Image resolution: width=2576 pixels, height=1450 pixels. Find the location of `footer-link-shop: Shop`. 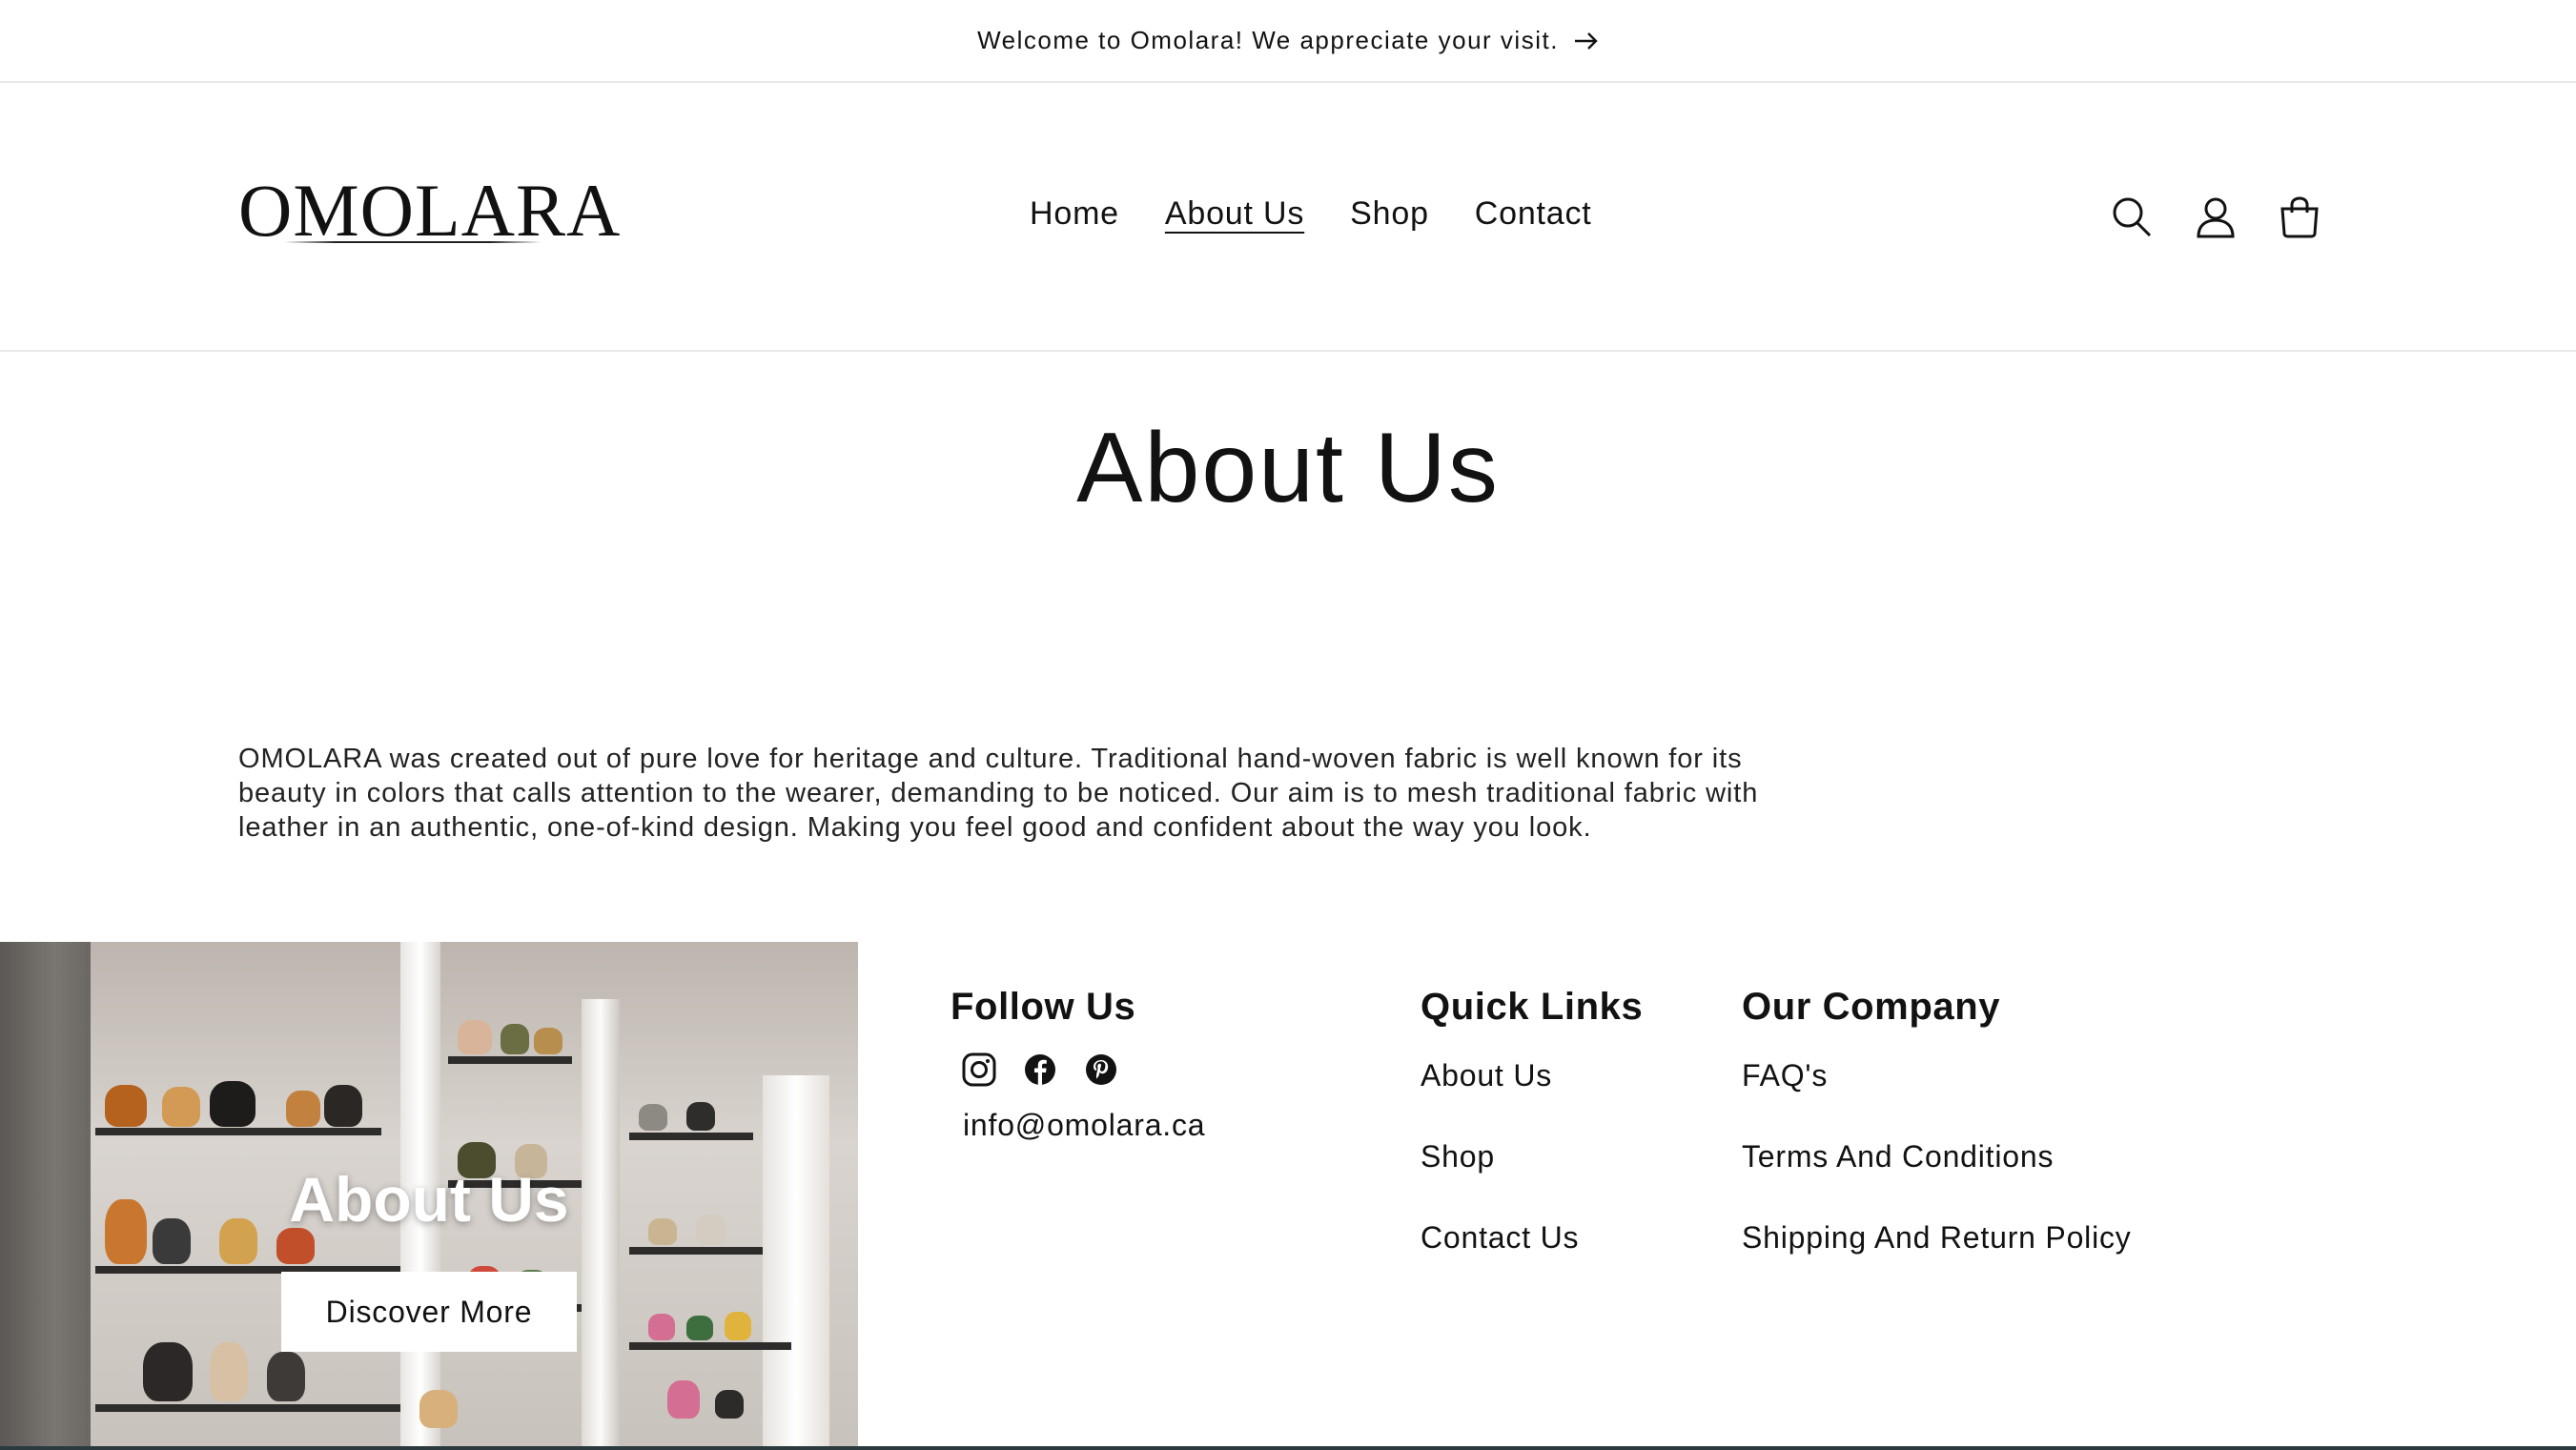

footer-link-shop: Shop is located at coordinates (1532, 1178).